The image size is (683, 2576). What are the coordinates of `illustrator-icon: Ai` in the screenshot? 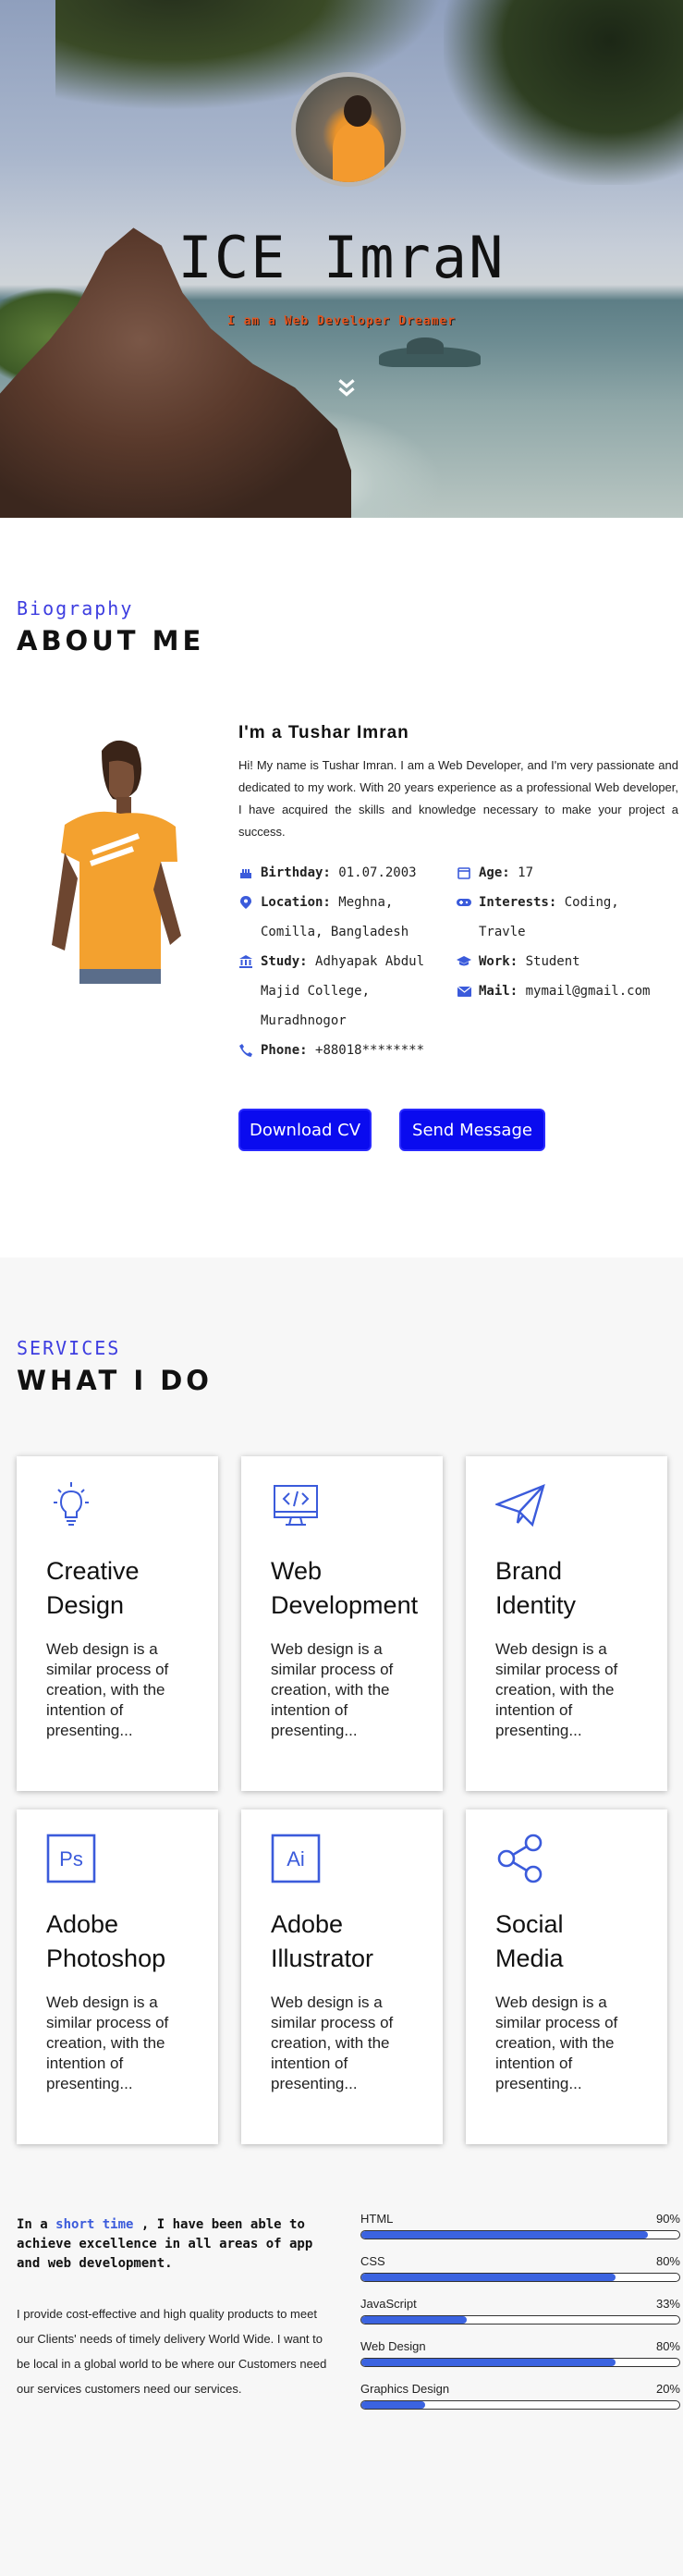 It's located at (296, 1858).